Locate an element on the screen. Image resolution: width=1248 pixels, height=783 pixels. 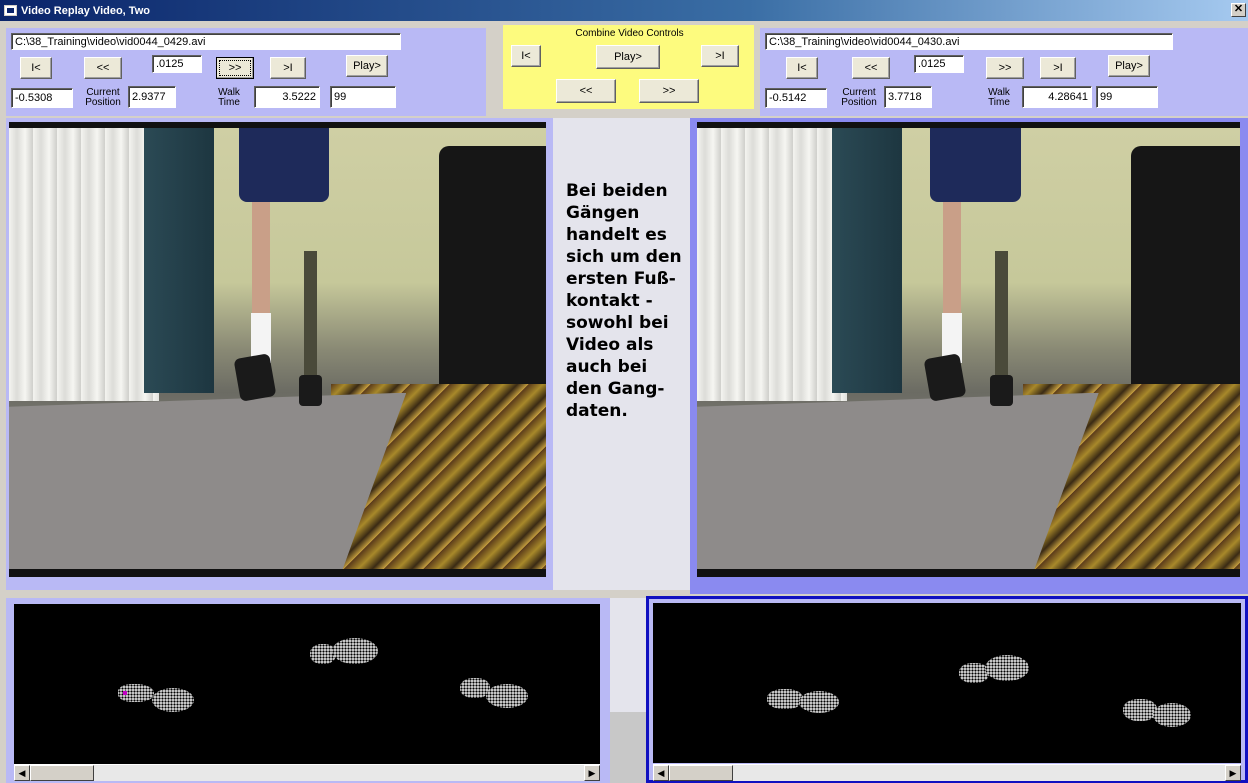
left-go-start-button: I< is located at coordinates (36, 68).